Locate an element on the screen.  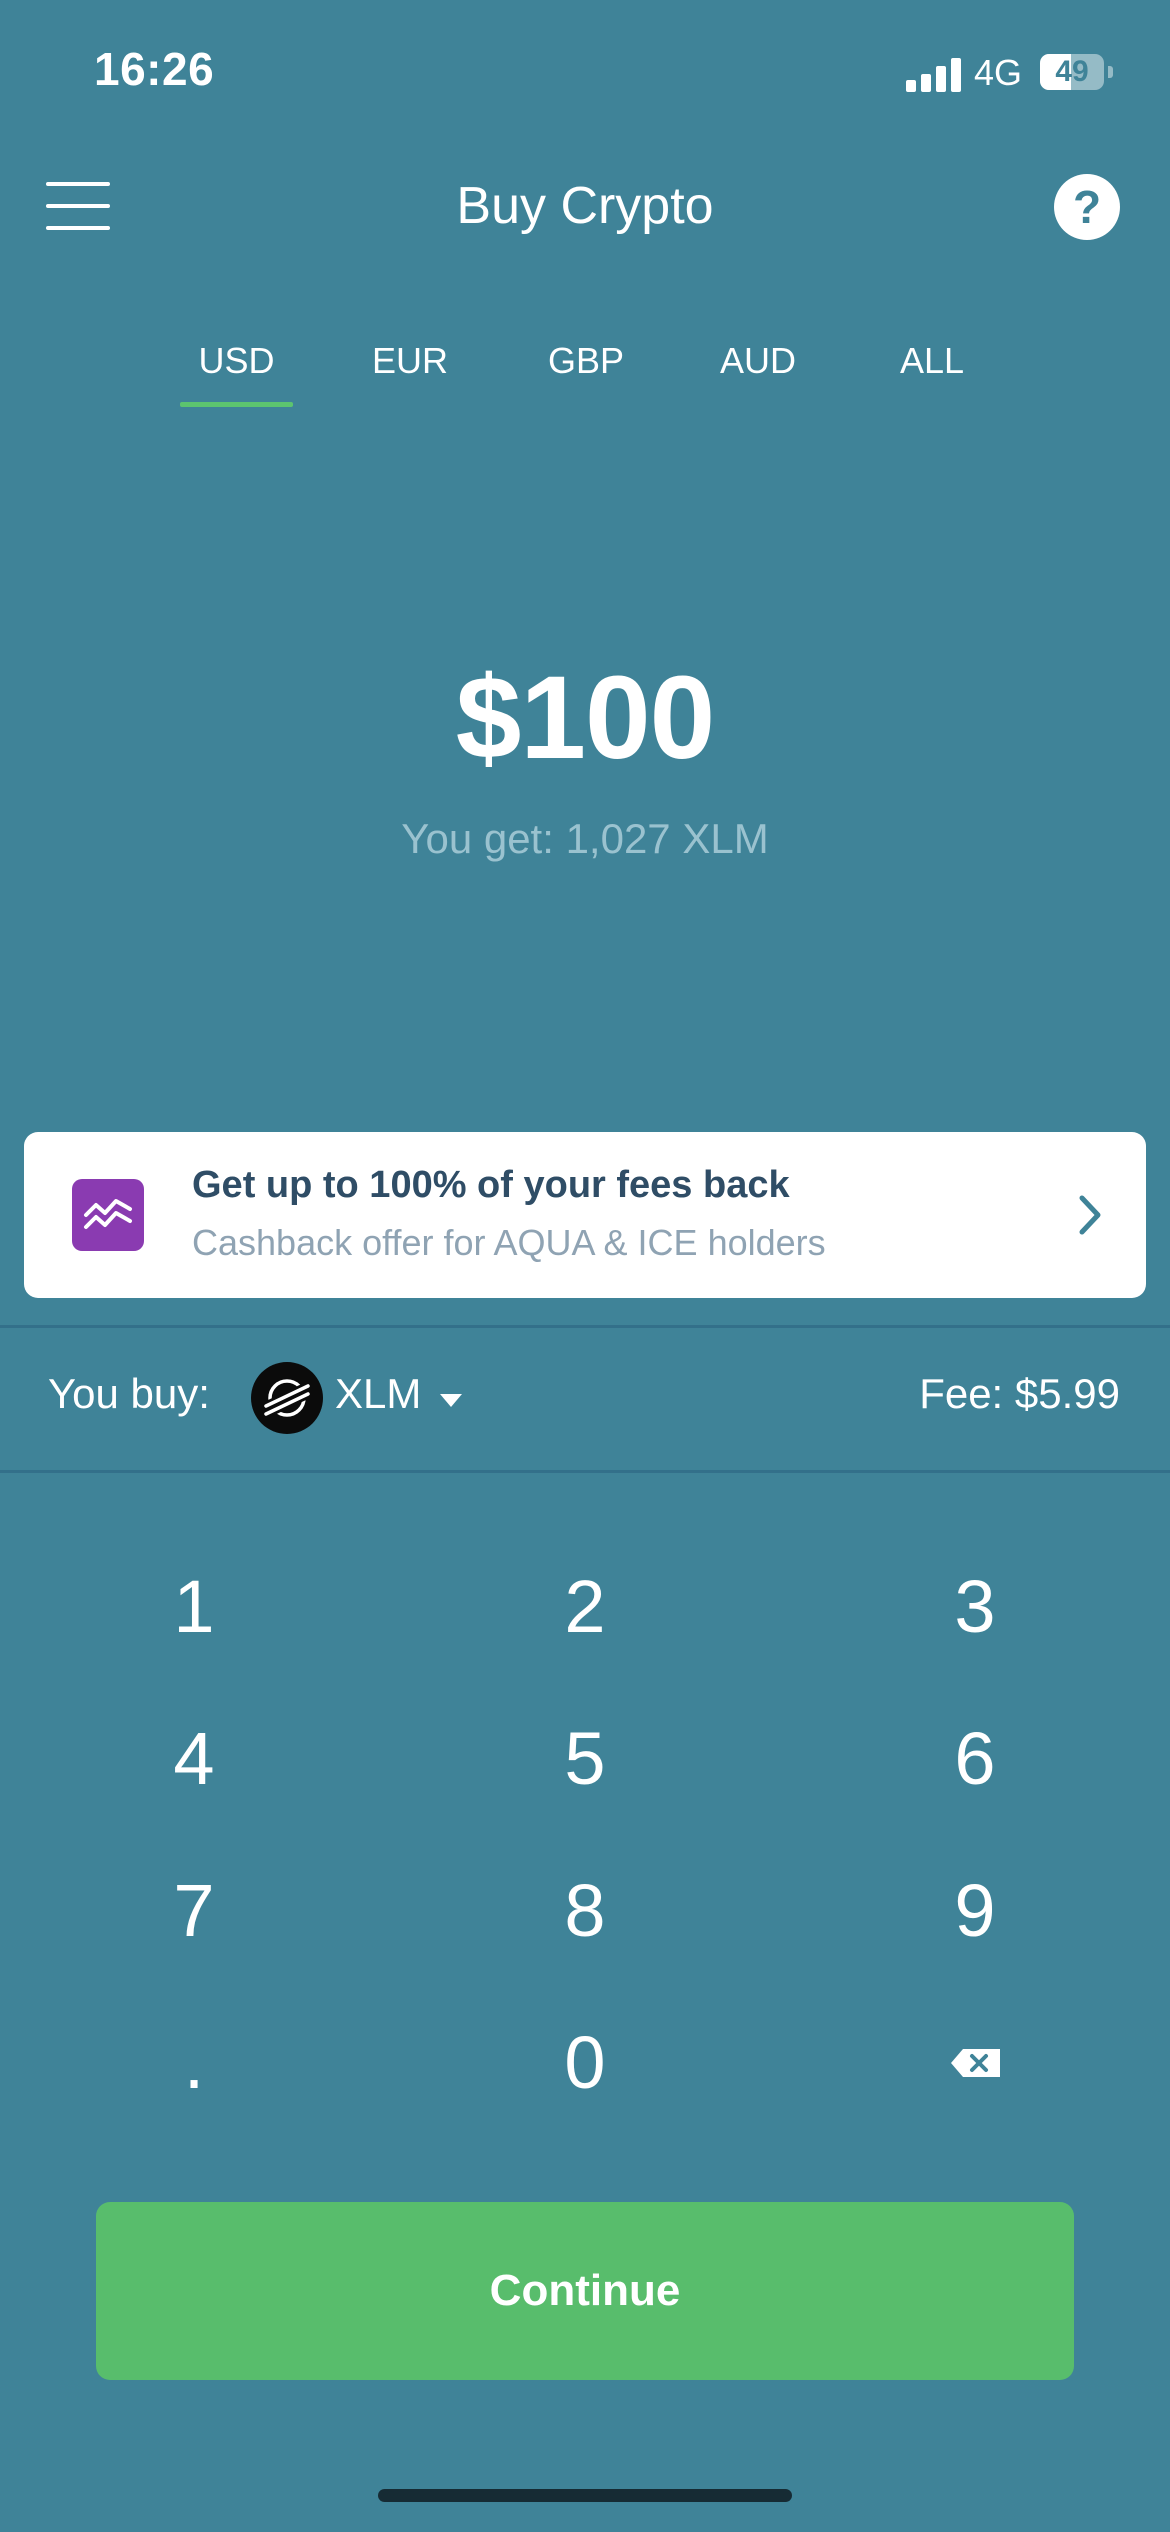
tab-label: ALL is located at coordinates (932, 360).